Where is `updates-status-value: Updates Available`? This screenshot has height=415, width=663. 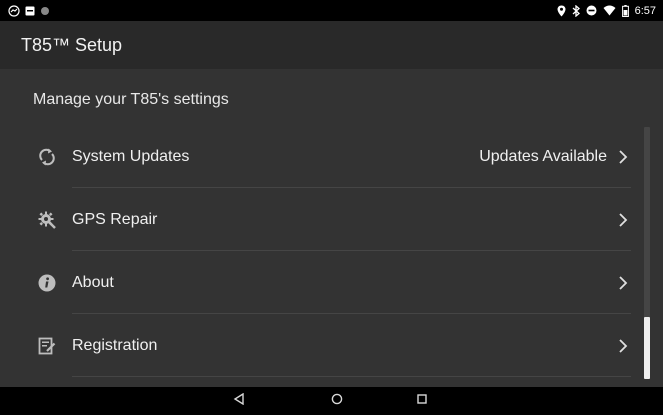
updates-status-value: Updates Available is located at coordinates (543, 156).